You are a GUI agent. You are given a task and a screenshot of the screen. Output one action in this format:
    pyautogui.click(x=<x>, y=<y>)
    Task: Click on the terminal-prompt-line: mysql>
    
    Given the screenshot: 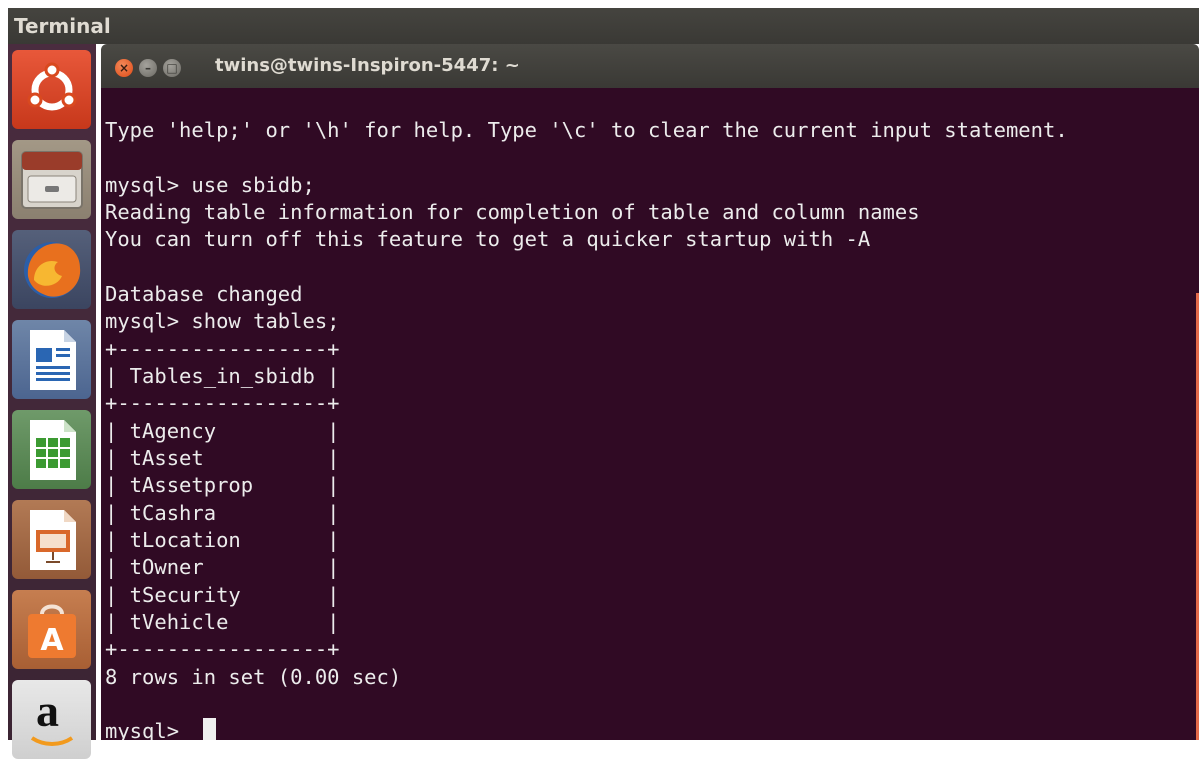 What is the action you would take?
    pyautogui.click(x=161, y=729)
    